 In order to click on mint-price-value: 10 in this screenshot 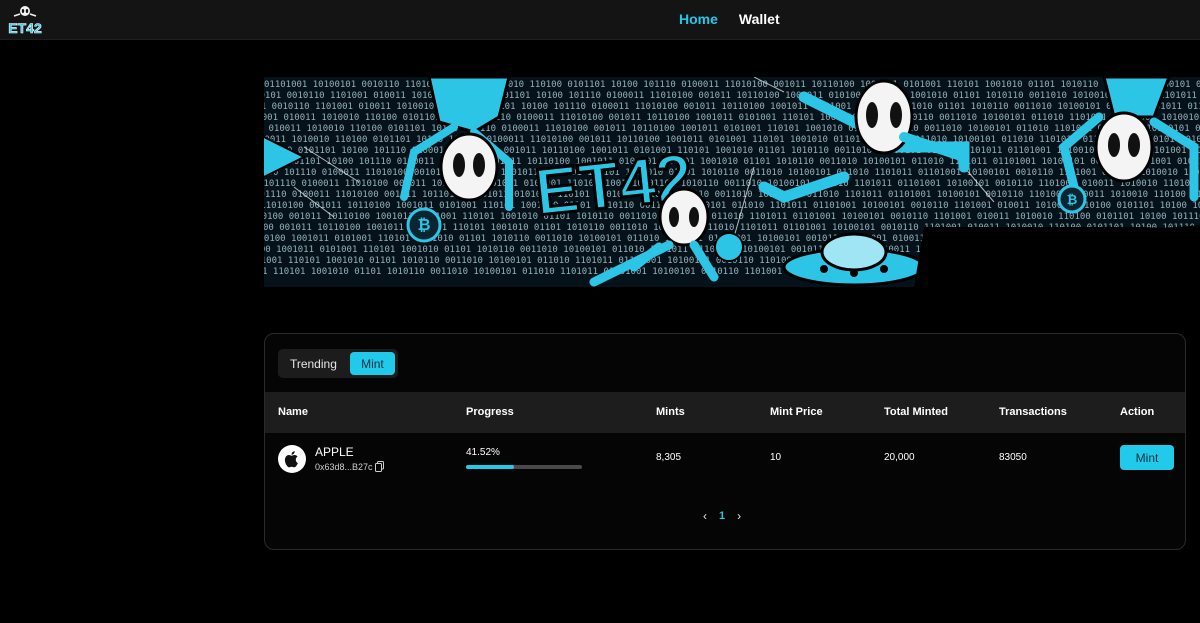, I will do `click(776, 457)`.